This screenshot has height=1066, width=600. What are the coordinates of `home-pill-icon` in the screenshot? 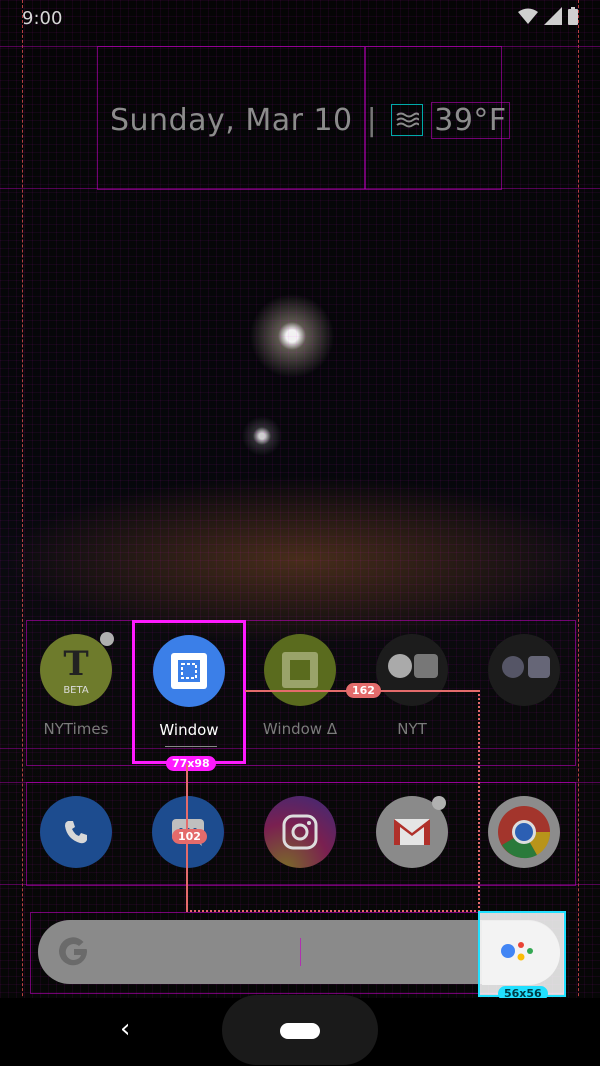 It's located at (300, 1031).